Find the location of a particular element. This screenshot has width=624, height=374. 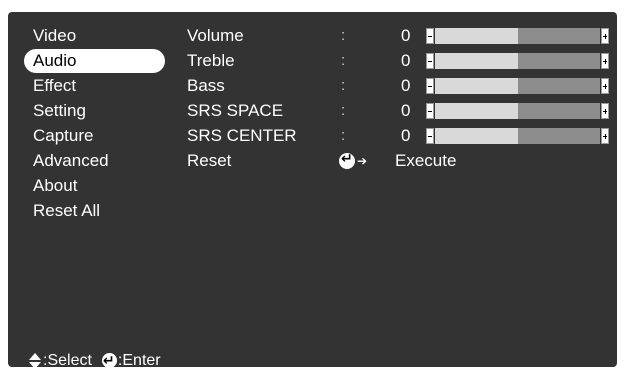

volume-slider is located at coordinates (517, 36).